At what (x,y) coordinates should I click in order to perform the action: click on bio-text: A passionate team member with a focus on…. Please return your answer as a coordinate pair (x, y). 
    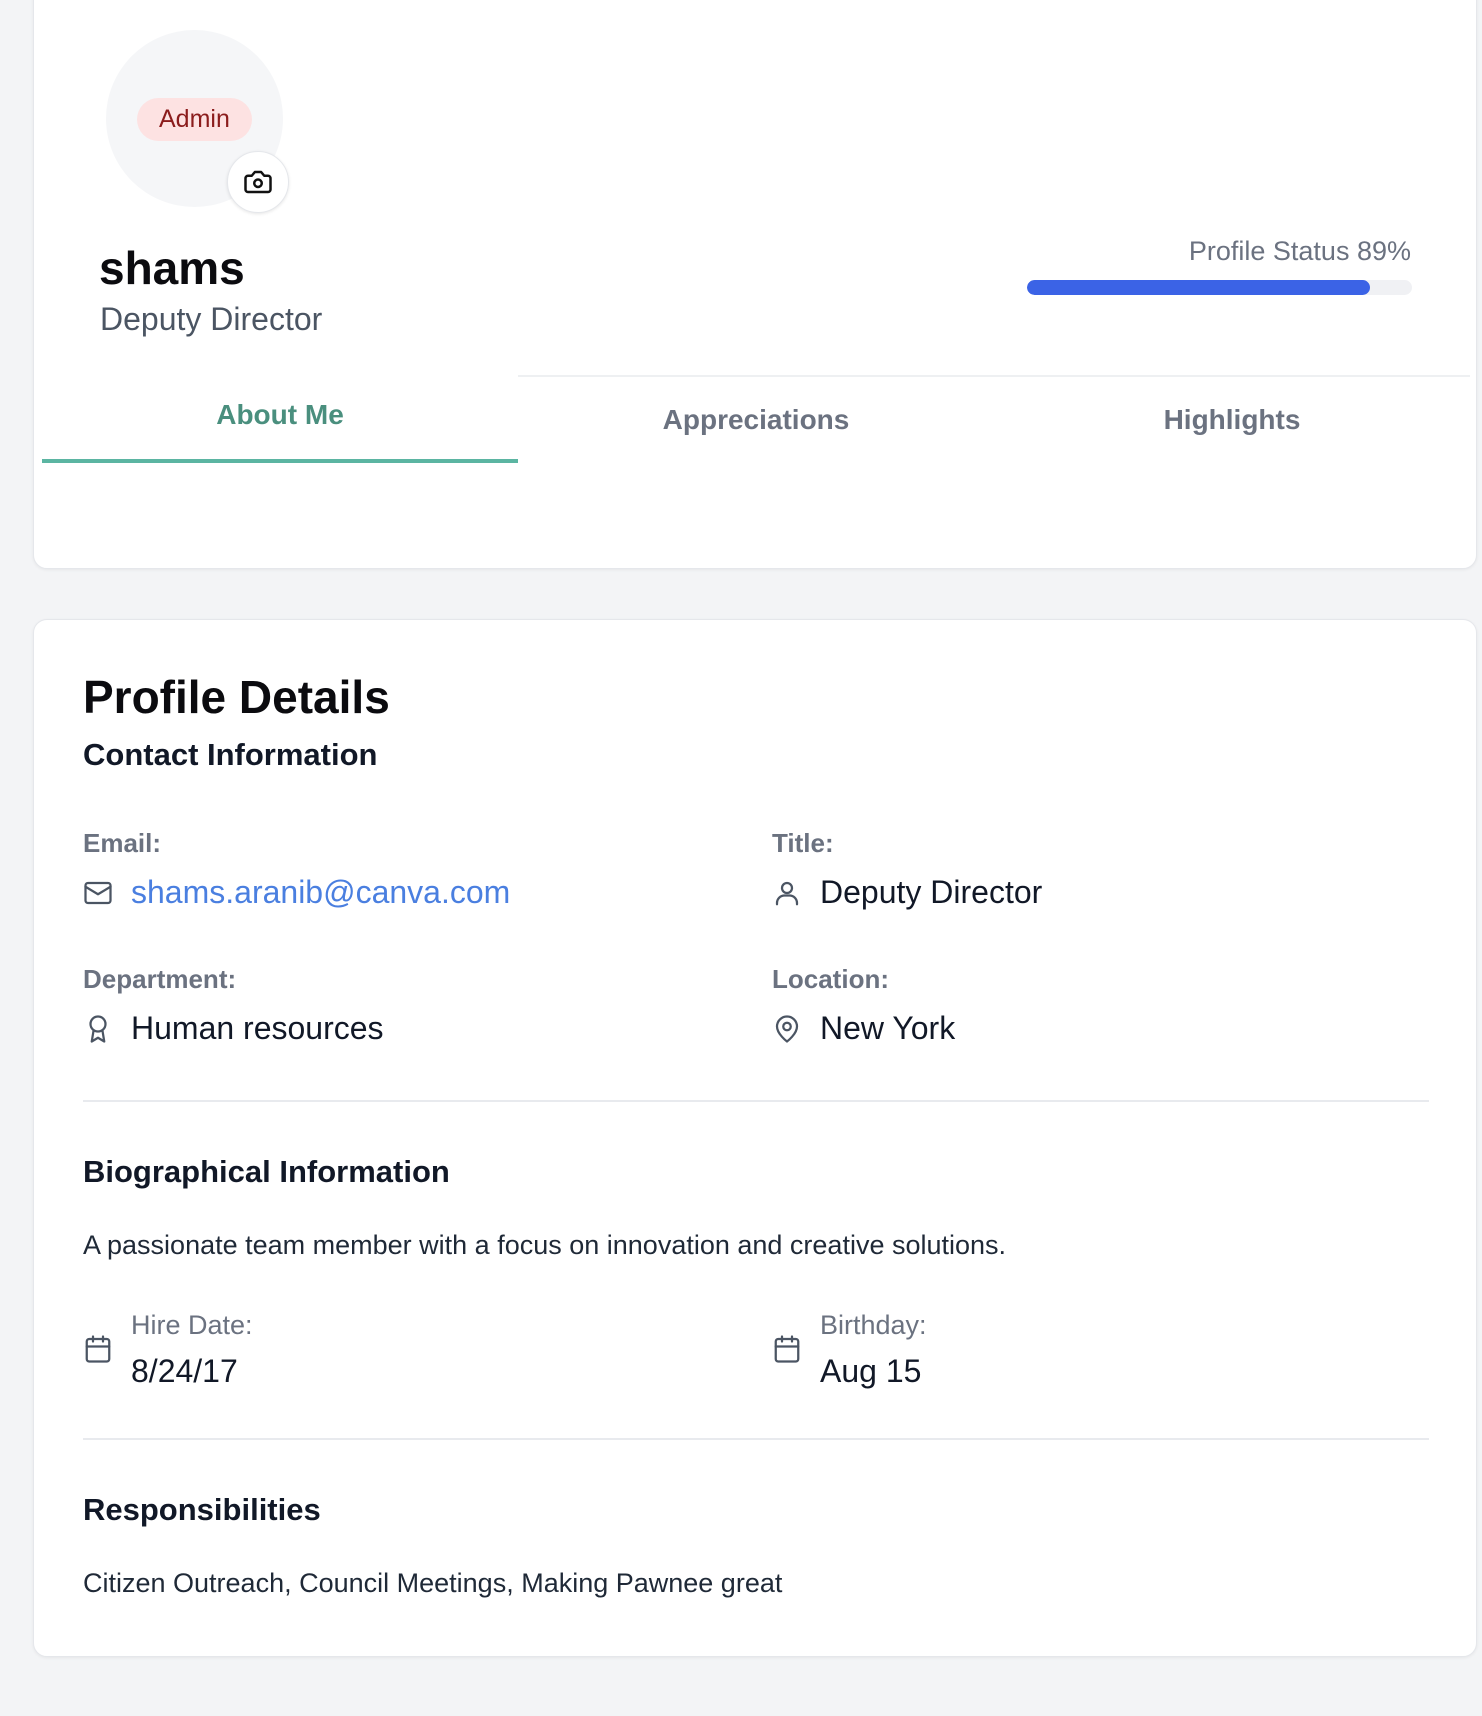
    Looking at the image, I should click on (545, 1245).